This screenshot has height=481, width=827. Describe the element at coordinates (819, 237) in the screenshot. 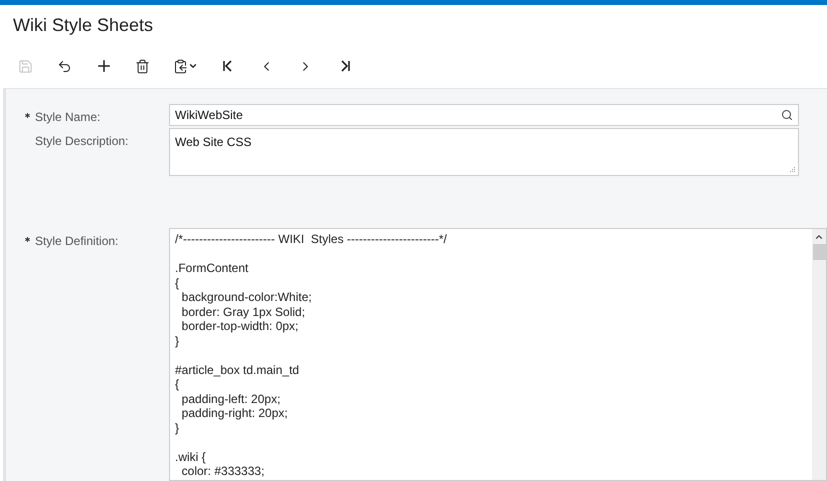

I see `scroll-up-icon` at that location.